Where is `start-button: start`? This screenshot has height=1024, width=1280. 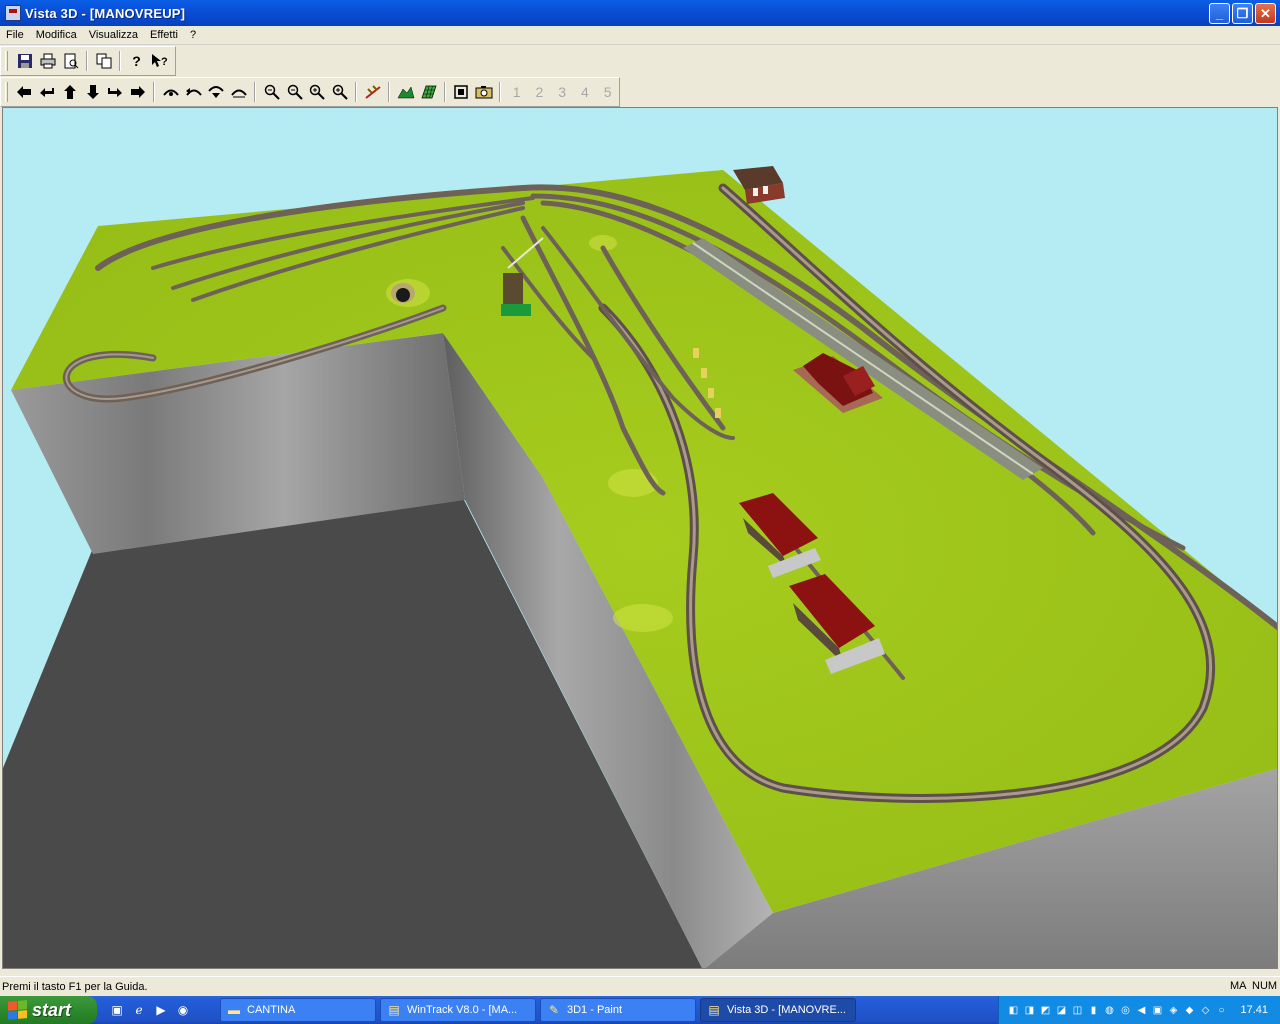 start-button: start is located at coordinates (48, 1010).